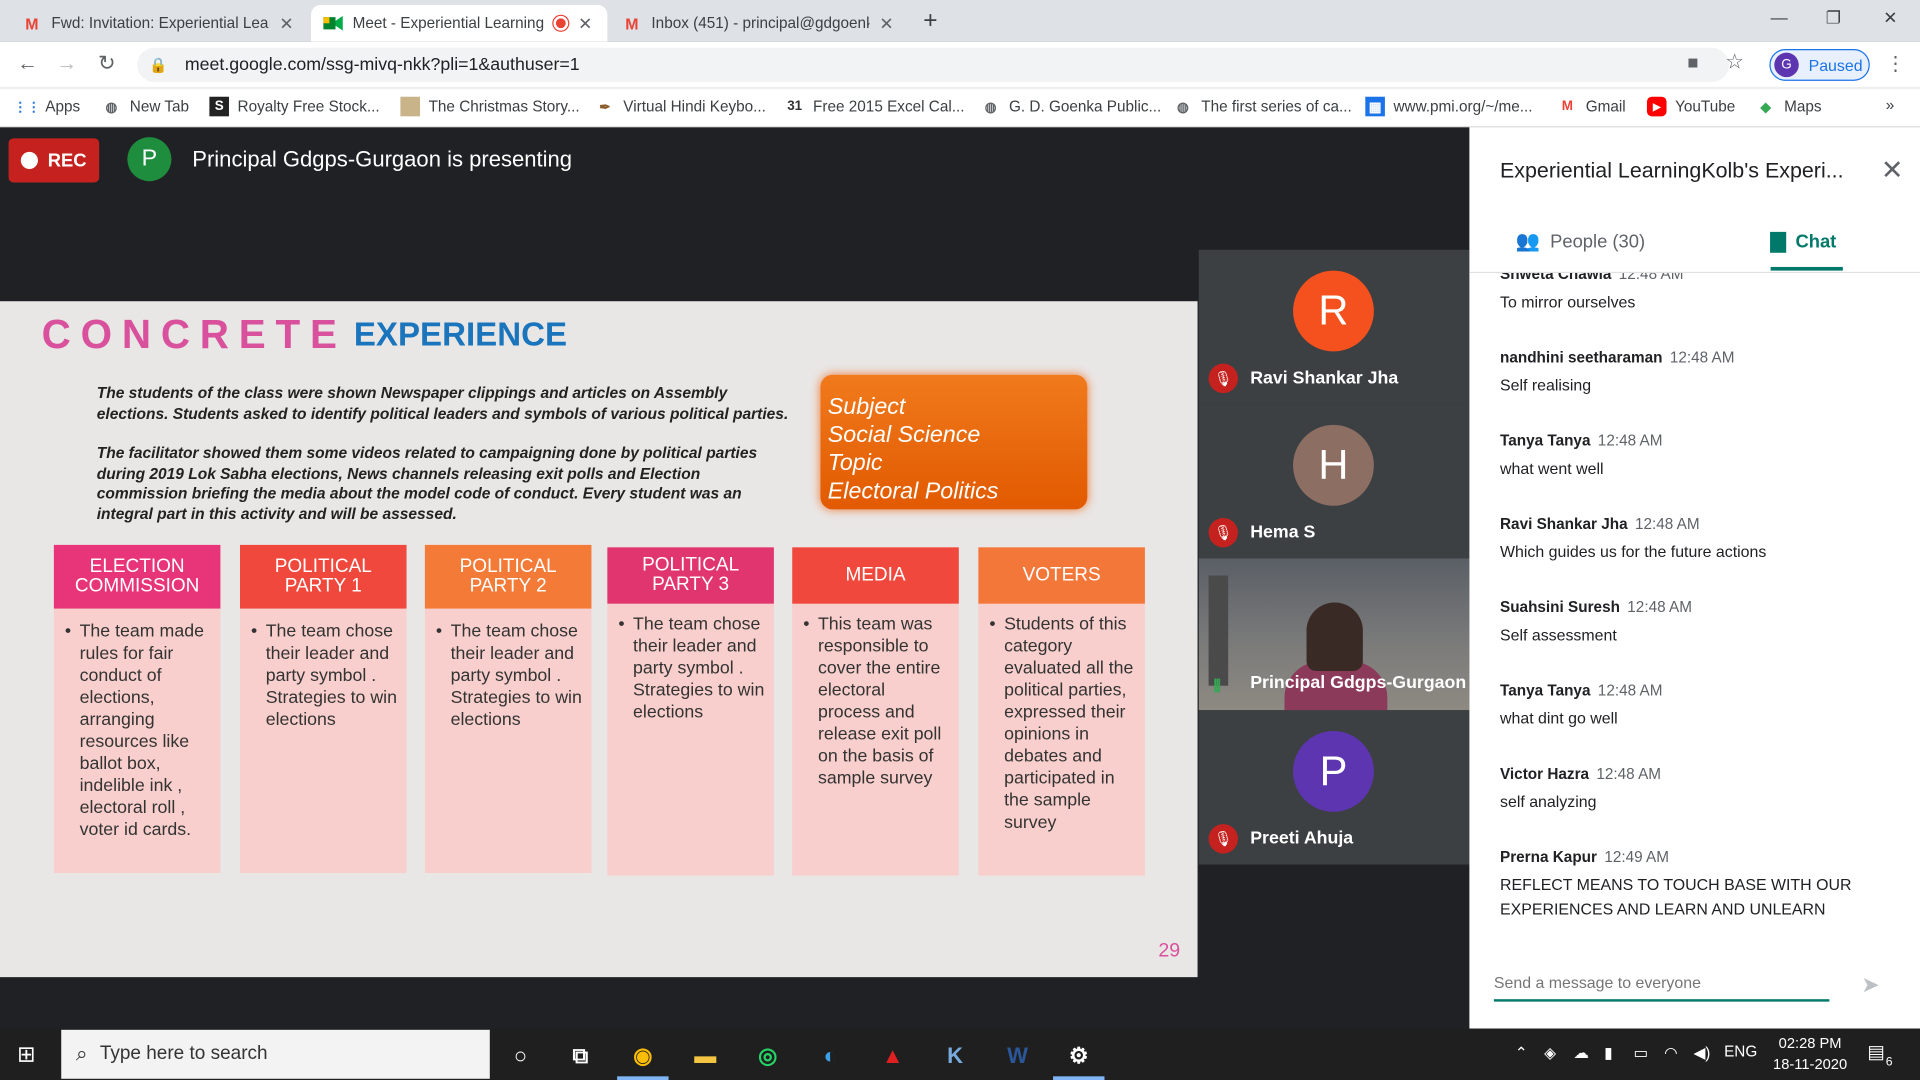  I want to click on file-explorer-icon: ▬, so click(705, 1055).